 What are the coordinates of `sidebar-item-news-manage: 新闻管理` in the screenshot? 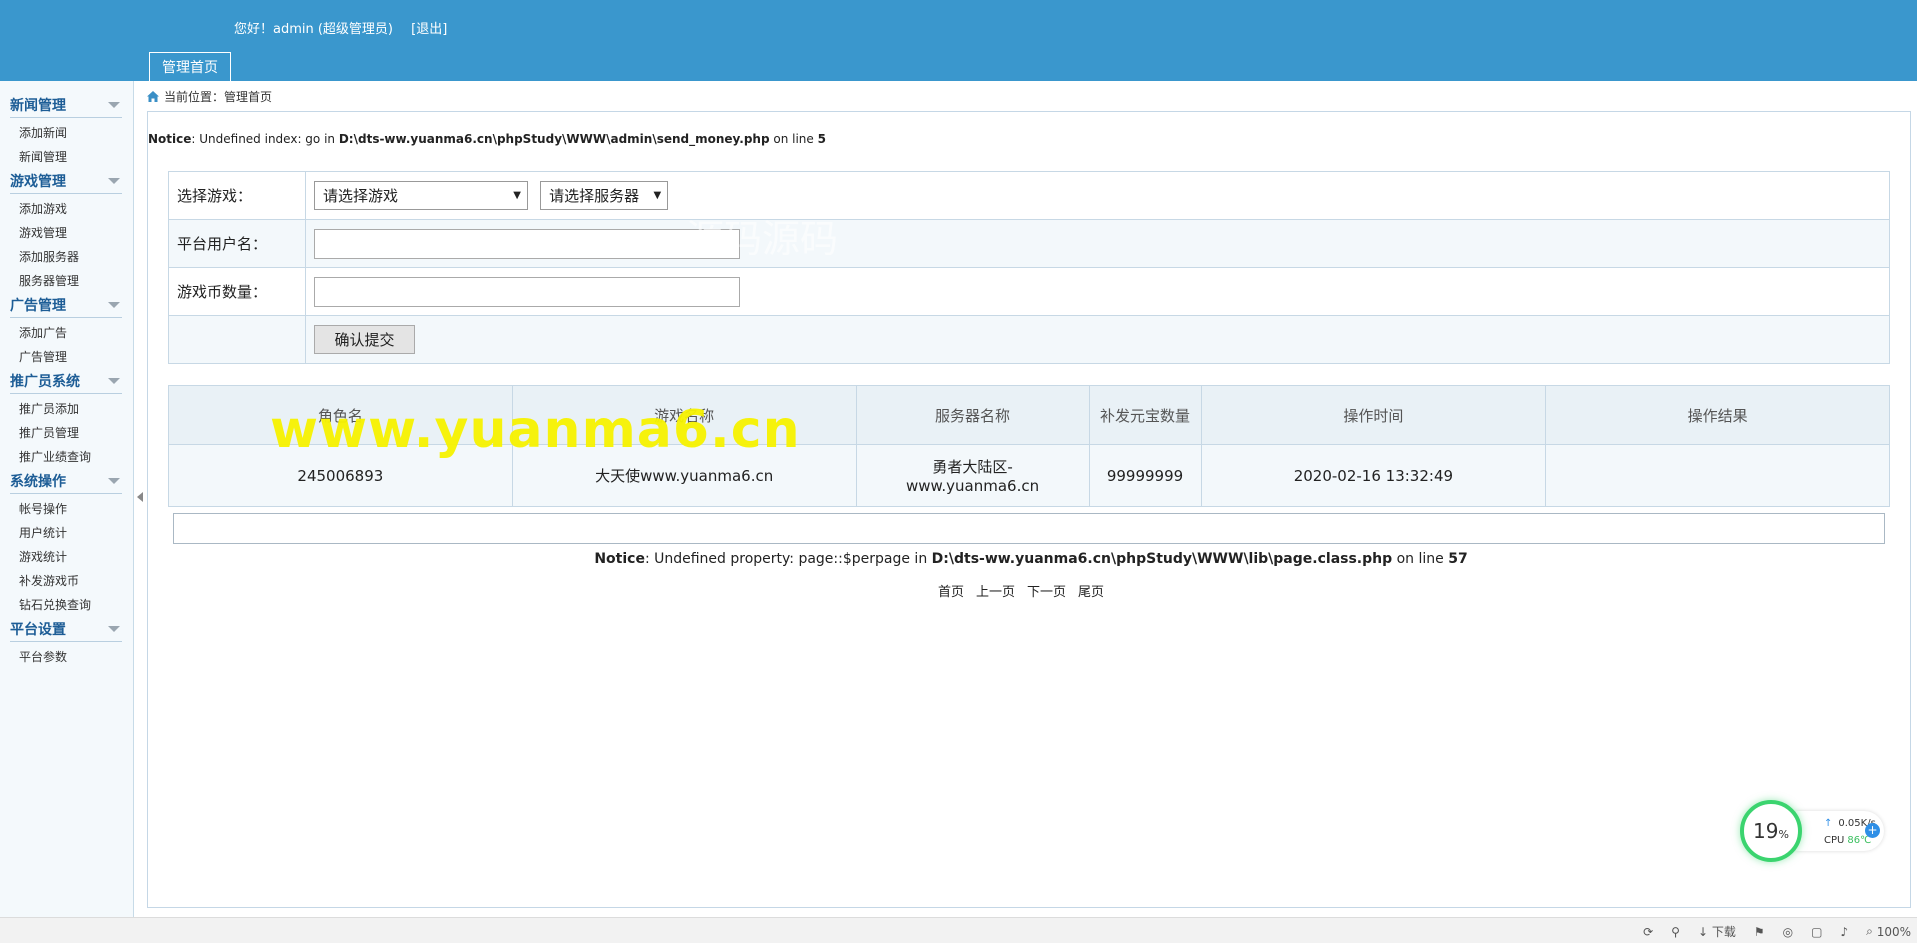 It's located at (66, 157).